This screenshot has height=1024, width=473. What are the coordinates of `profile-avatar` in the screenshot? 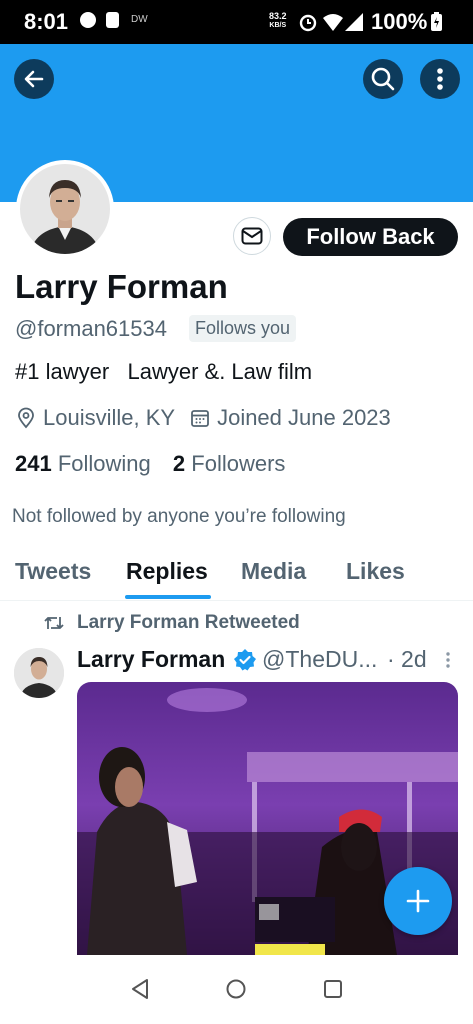 It's located at (65, 209).